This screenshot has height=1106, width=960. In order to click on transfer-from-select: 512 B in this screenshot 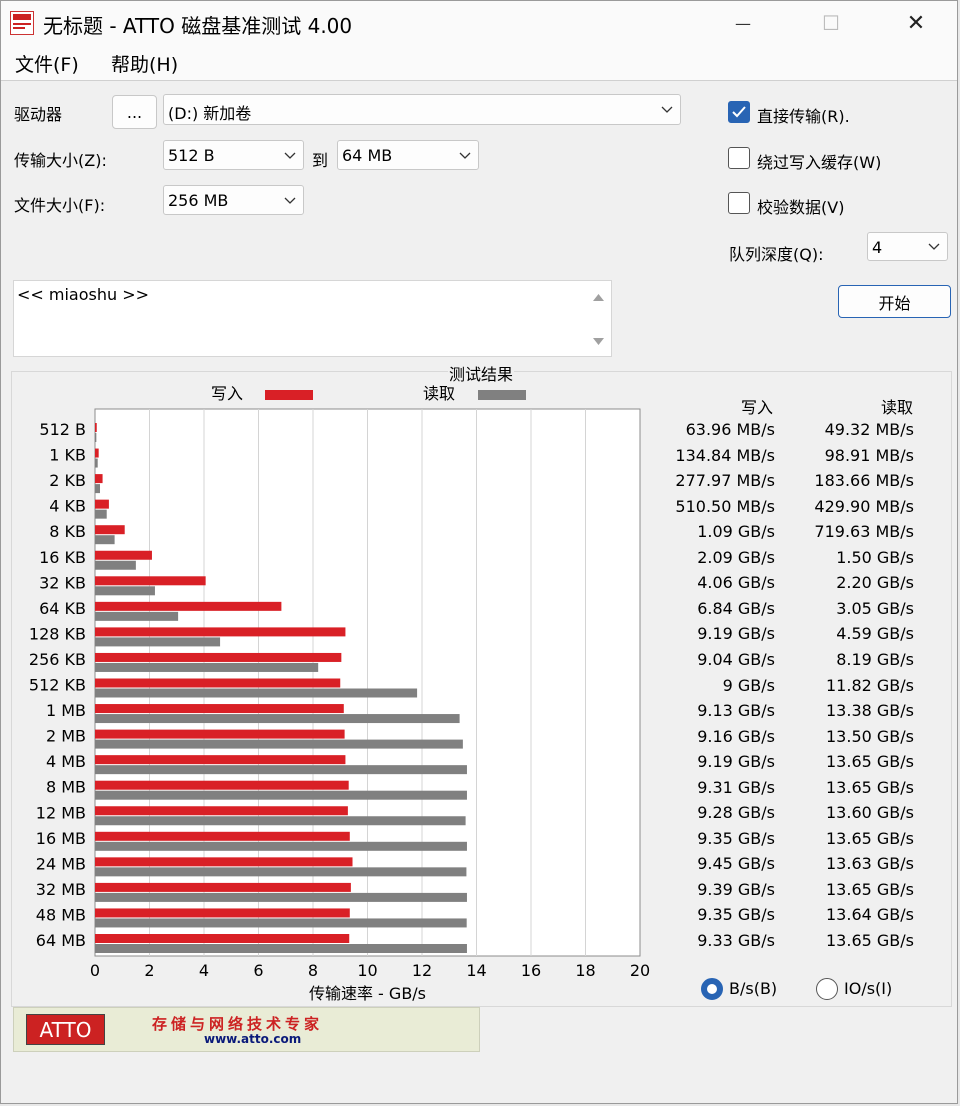, I will do `click(233, 155)`.